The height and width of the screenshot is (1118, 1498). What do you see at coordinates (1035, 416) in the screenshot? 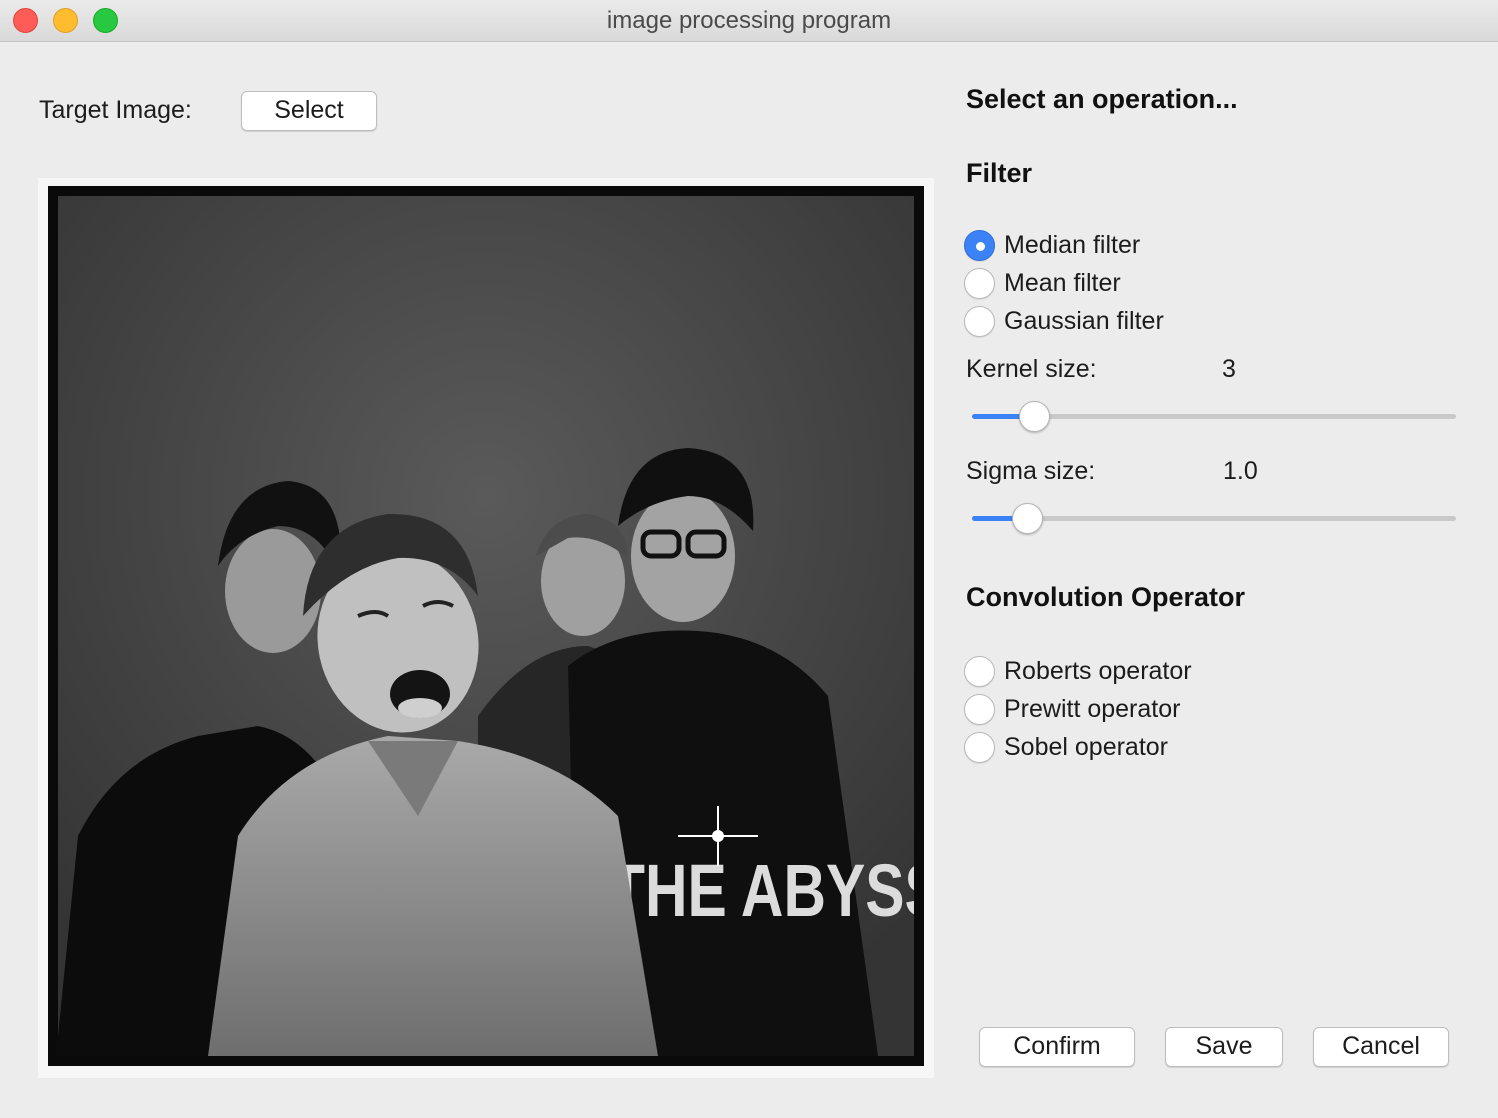
I see `kernel-slider-thumb` at bounding box center [1035, 416].